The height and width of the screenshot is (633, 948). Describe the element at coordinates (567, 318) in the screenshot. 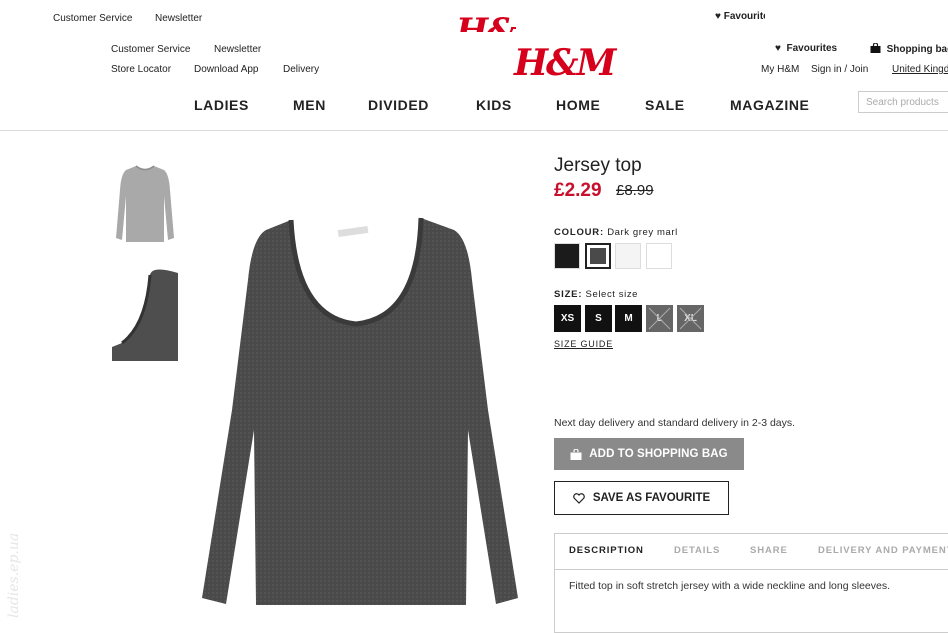

I see `size-xs-button: XS` at that location.